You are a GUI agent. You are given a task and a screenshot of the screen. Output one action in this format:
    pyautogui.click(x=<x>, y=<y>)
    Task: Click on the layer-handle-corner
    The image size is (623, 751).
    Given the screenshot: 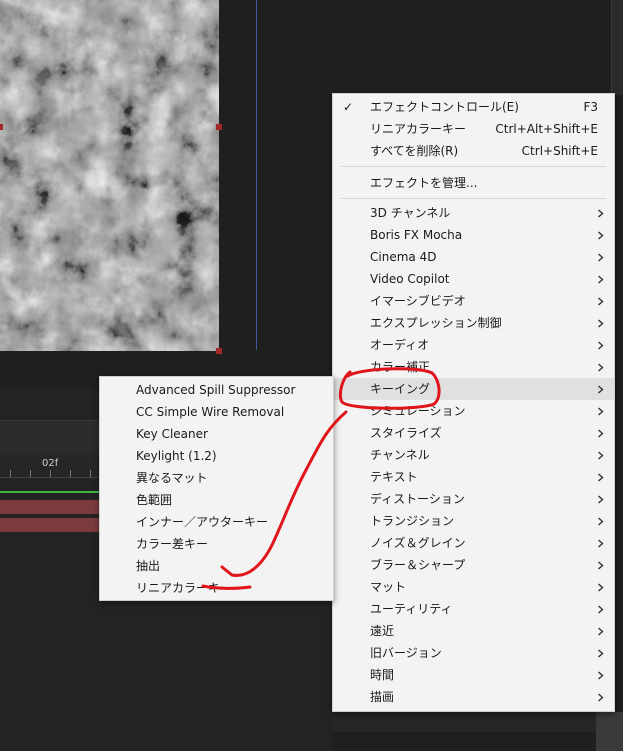 What is the action you would take?
    pyautogui.click(x=219, y=351)
    